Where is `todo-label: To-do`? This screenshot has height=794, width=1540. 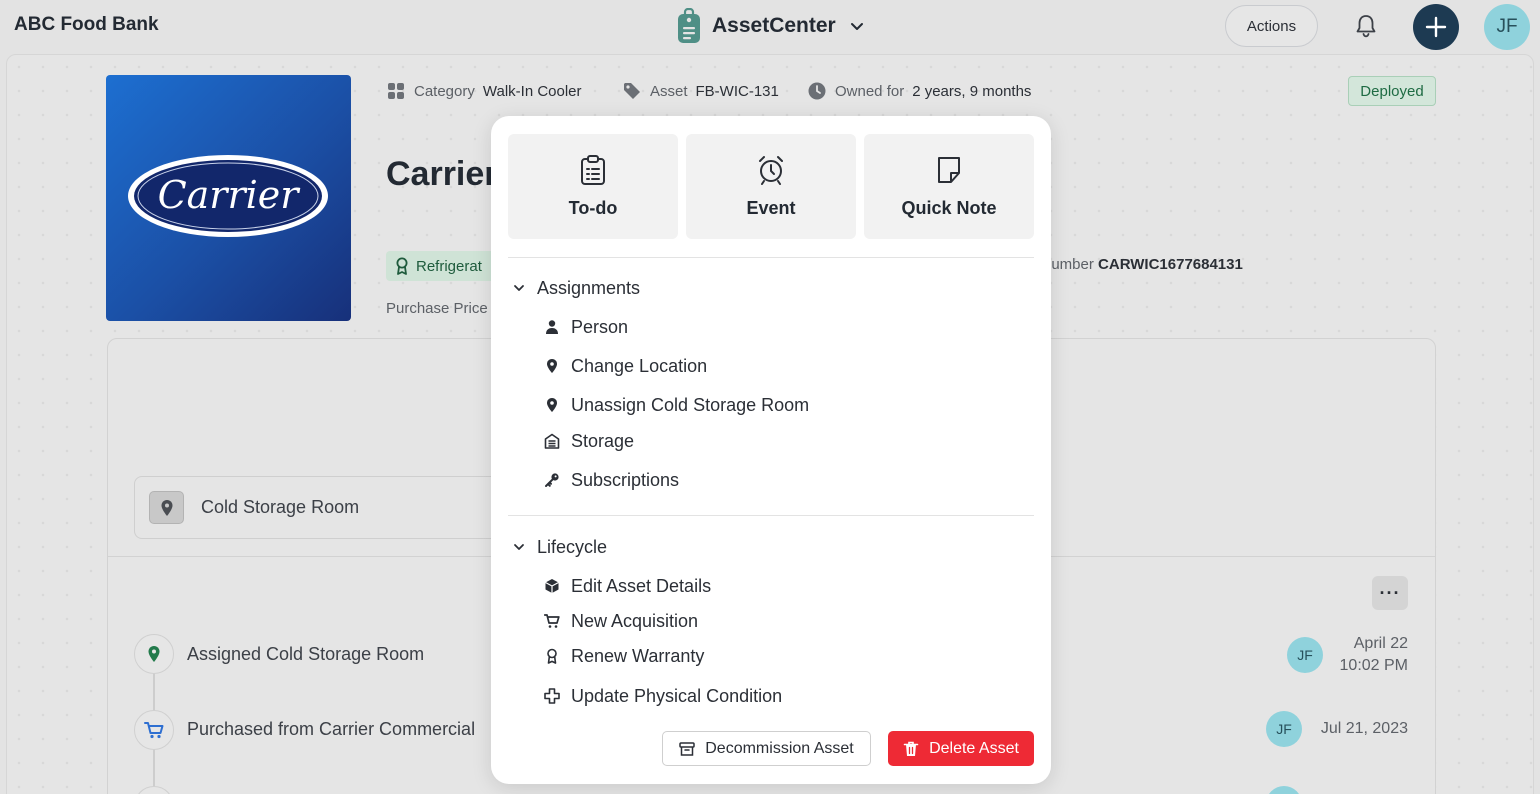
todo-label: To-do is located at coordinates (593, 208).